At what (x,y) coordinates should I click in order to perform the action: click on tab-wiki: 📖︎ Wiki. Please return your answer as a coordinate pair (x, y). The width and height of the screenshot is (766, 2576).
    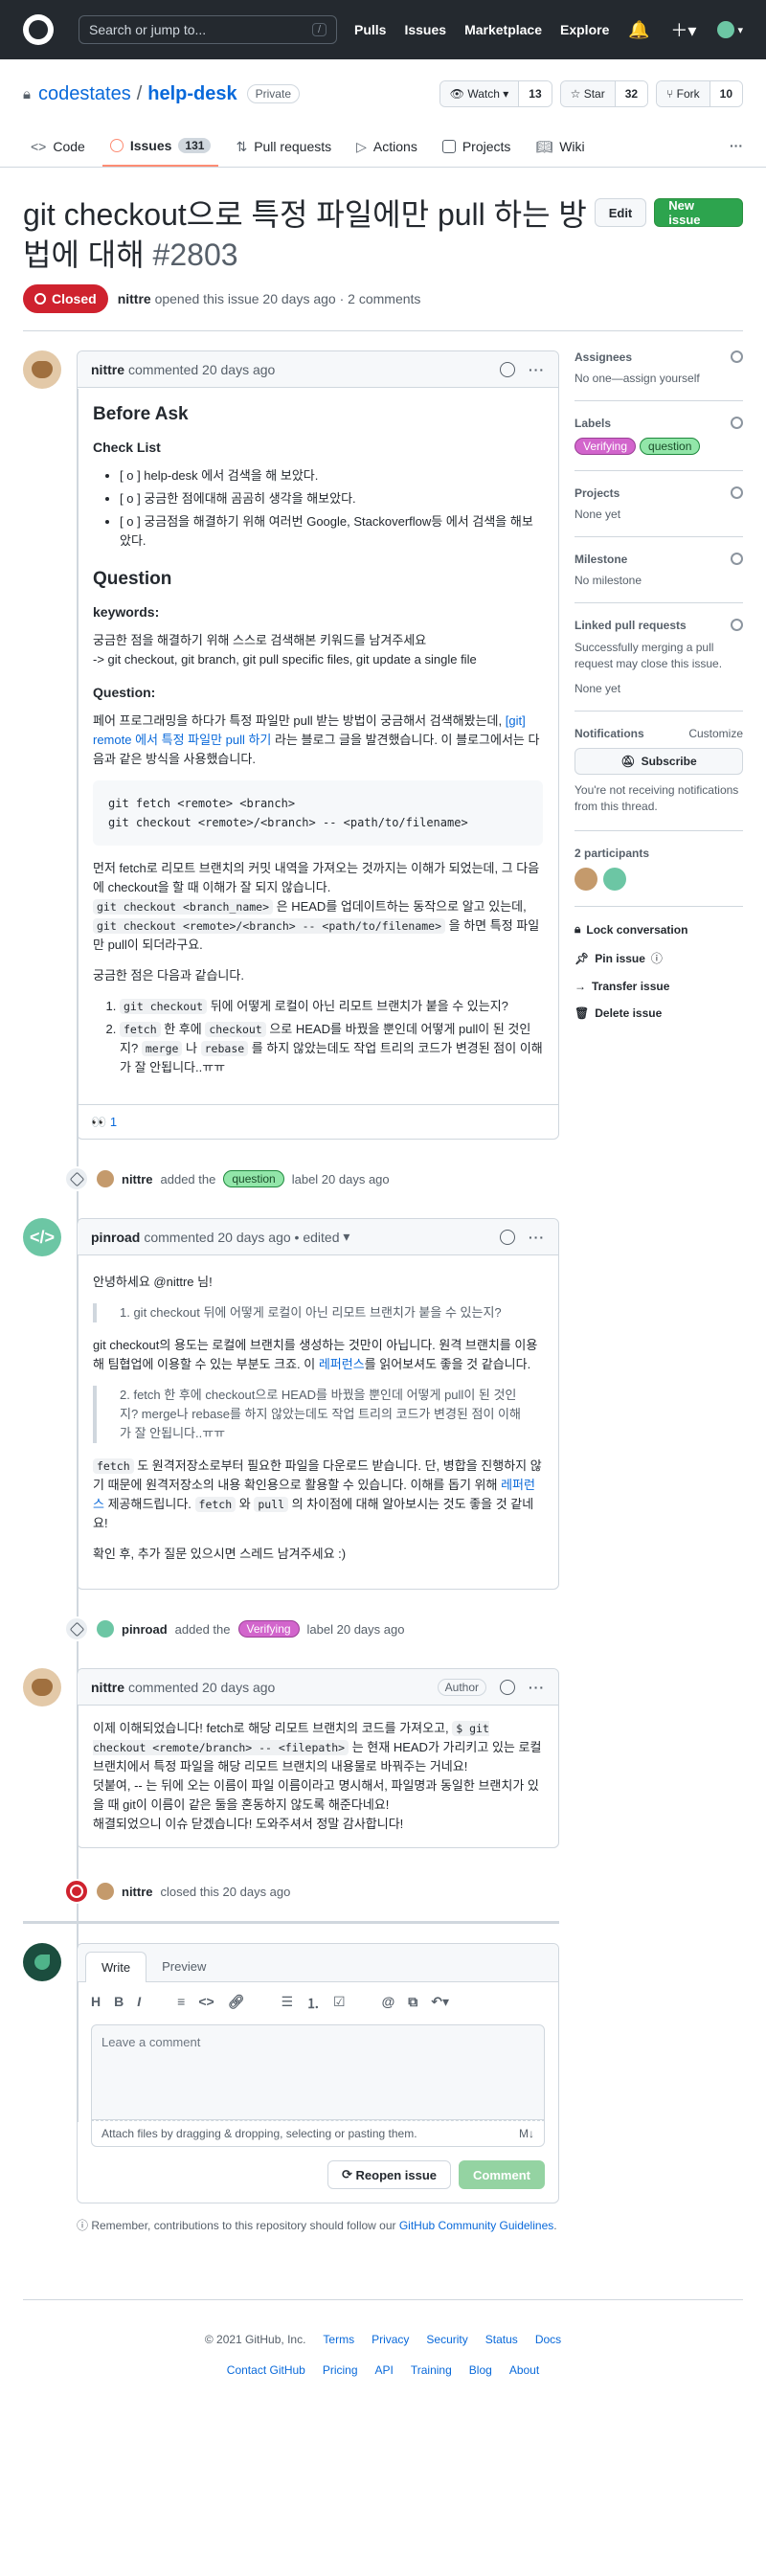
    Looking at the image, I should click on (560, 147).